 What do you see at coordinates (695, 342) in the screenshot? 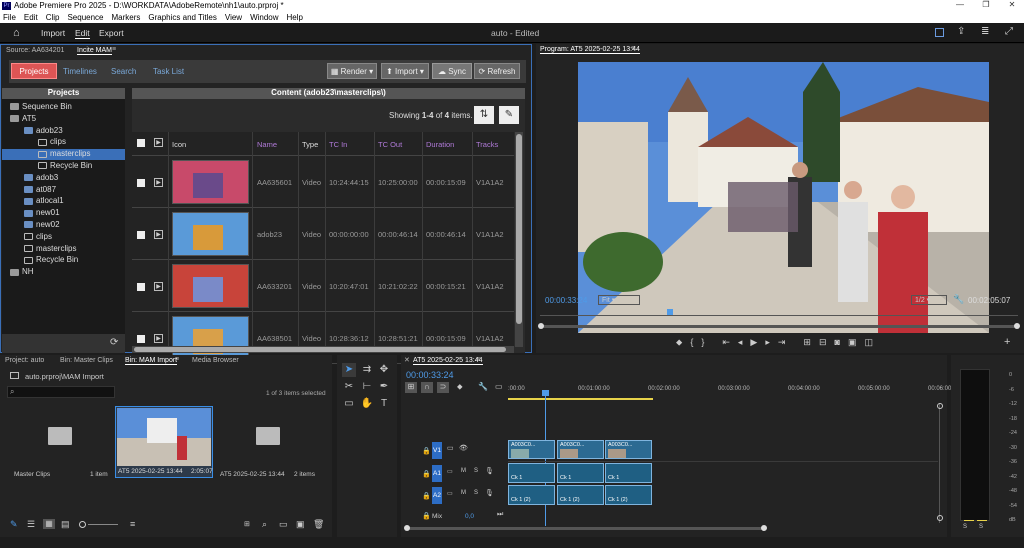
I see `mark-in-icon: {` at bounding box center [695, 342].